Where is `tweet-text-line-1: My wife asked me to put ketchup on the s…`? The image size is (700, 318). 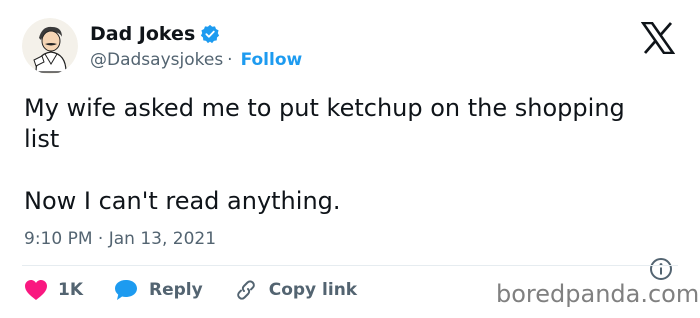
tweet-text-line-1: My wife asked me to put ketchup on the s… is located at coordinates (324, 108).